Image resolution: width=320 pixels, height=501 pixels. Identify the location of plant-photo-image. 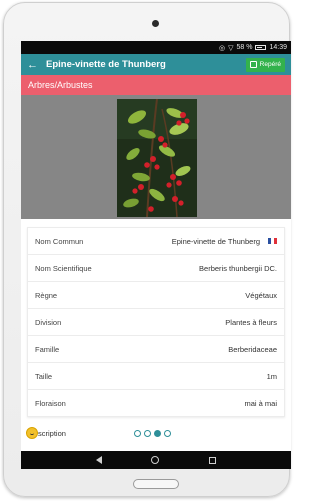
(157, 158).